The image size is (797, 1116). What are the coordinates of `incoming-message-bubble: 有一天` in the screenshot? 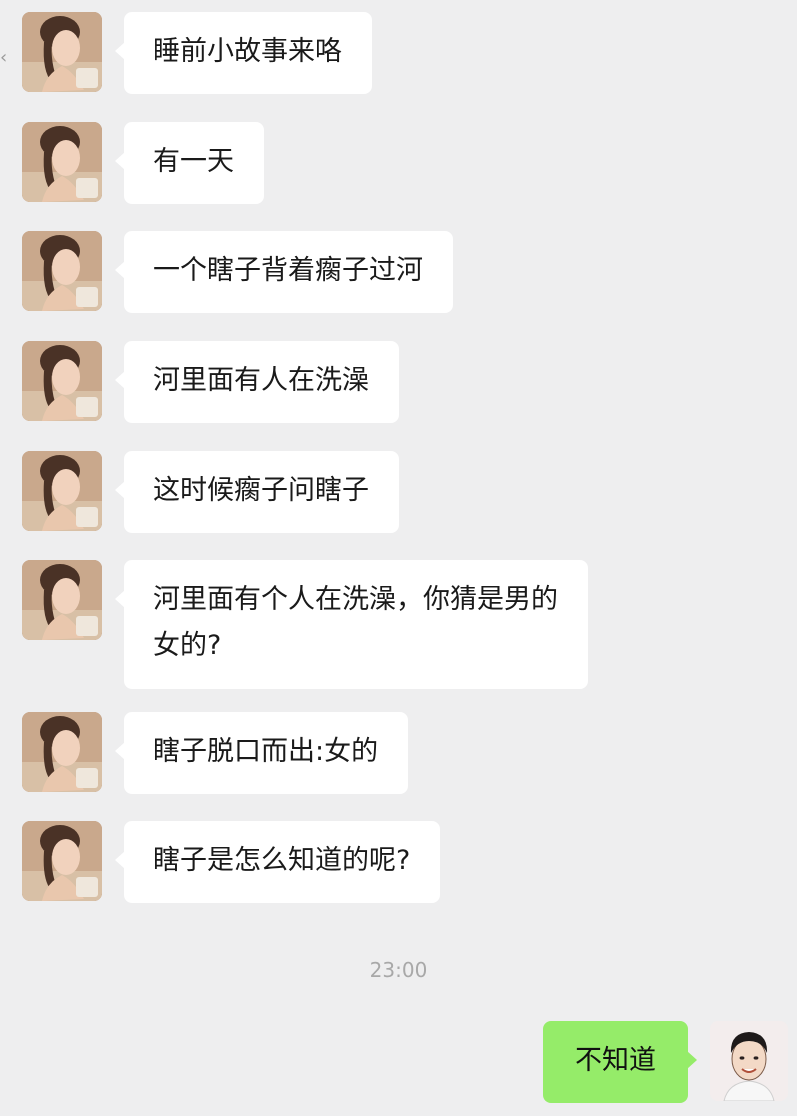 It's located at (189, 163).